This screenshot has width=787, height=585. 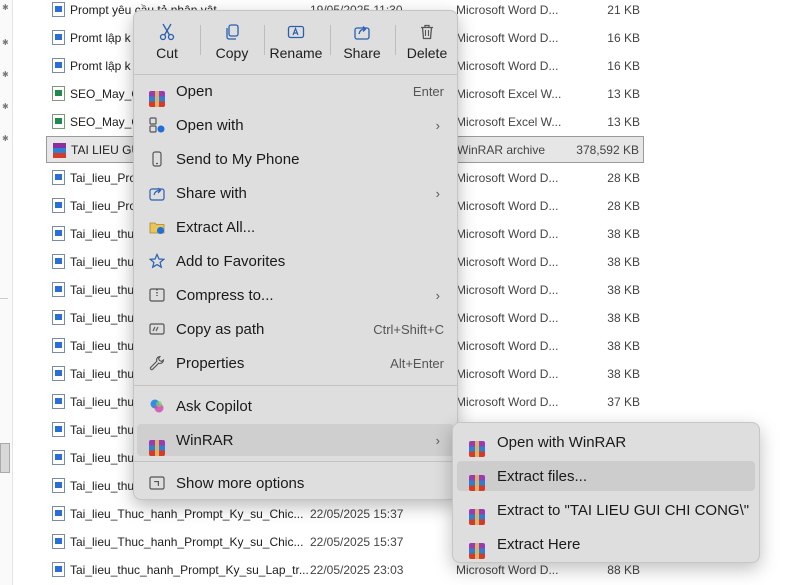 I want to click on menu-item-properties: Properties Alt+Enter, so click(x=295, y=363).